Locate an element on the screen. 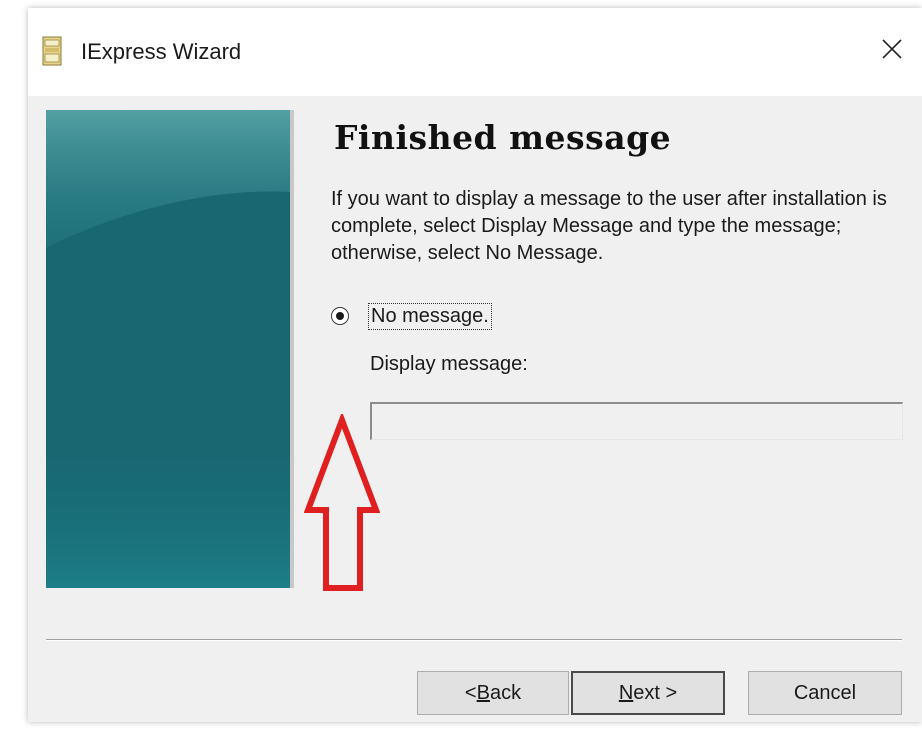  next-button: Next > is located at coordinates (648, 693).